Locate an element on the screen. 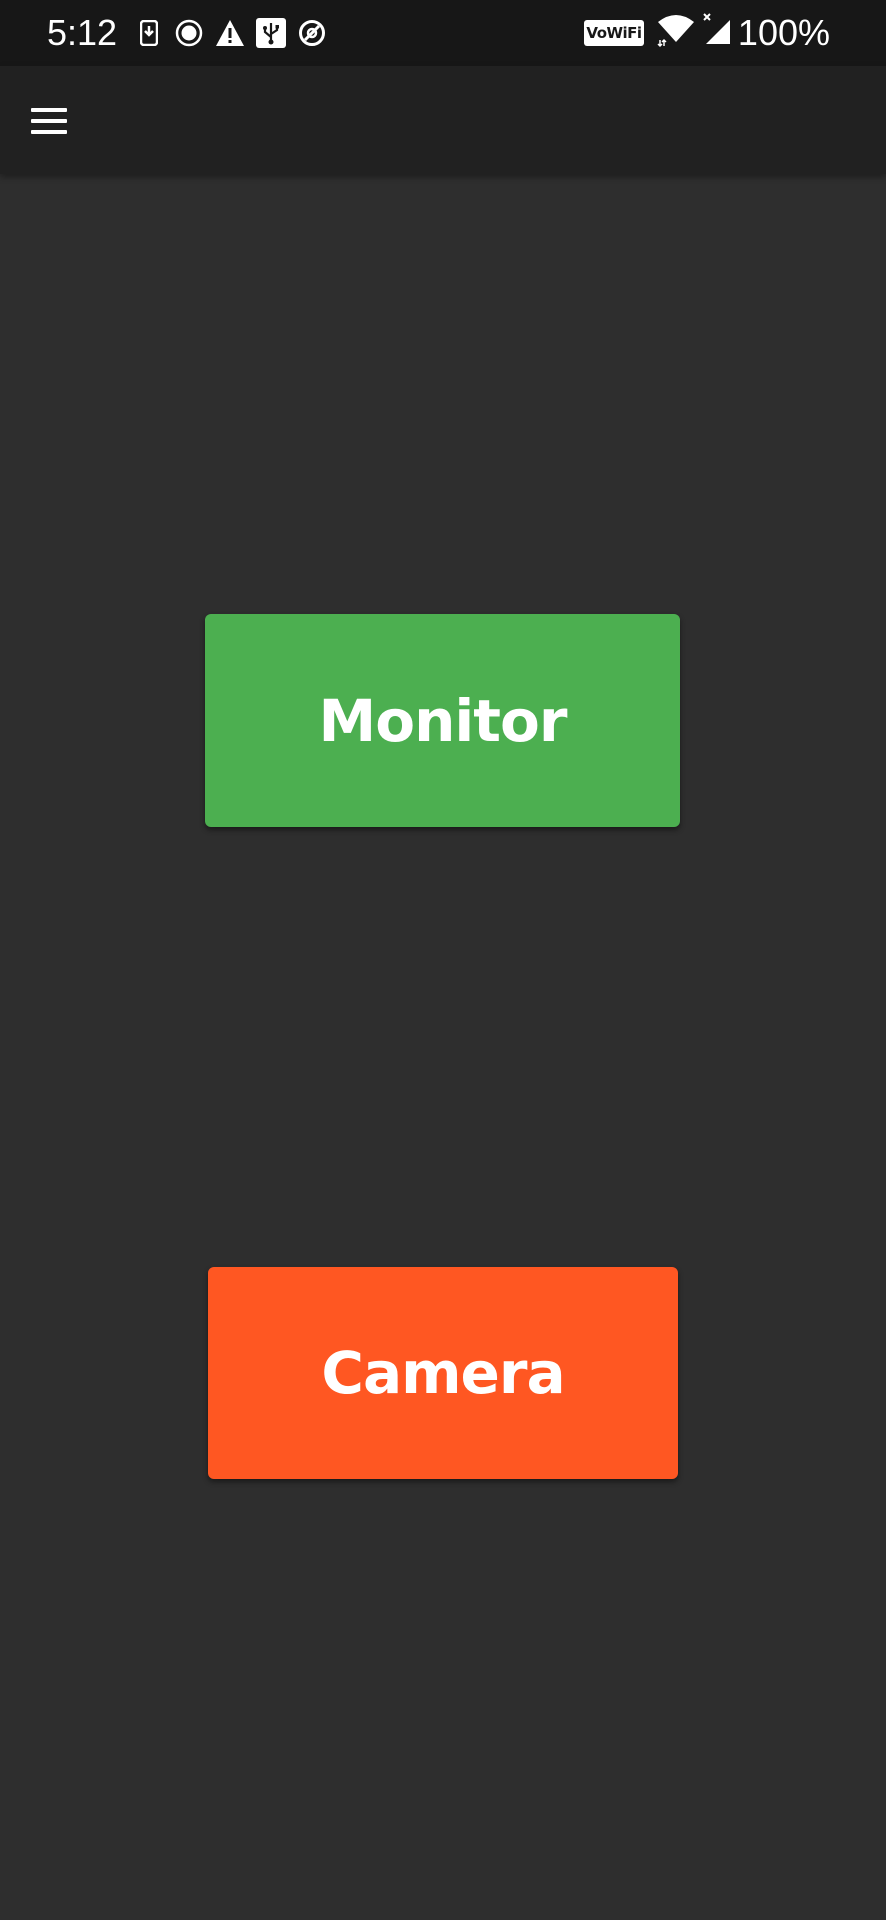 This screenshot has height=1920, width=886. vowifi-badge: VoWiFi is located at coordinates (614, 33).